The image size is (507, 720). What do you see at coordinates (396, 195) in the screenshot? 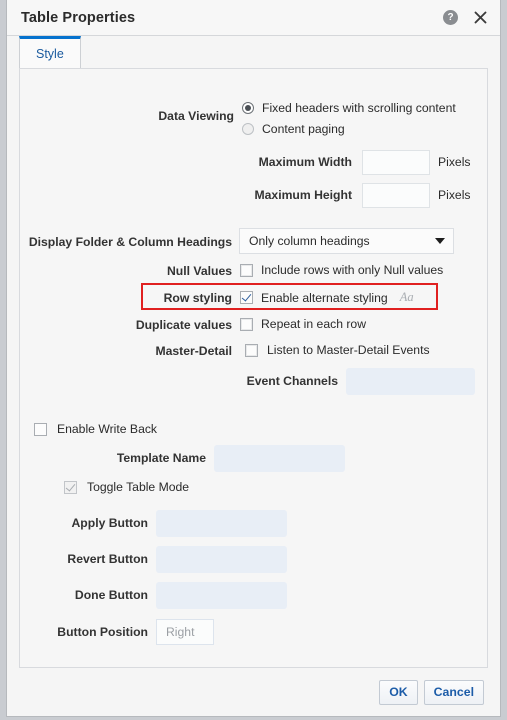
I see `maximum-height-input` at bounding box center [396, 195].